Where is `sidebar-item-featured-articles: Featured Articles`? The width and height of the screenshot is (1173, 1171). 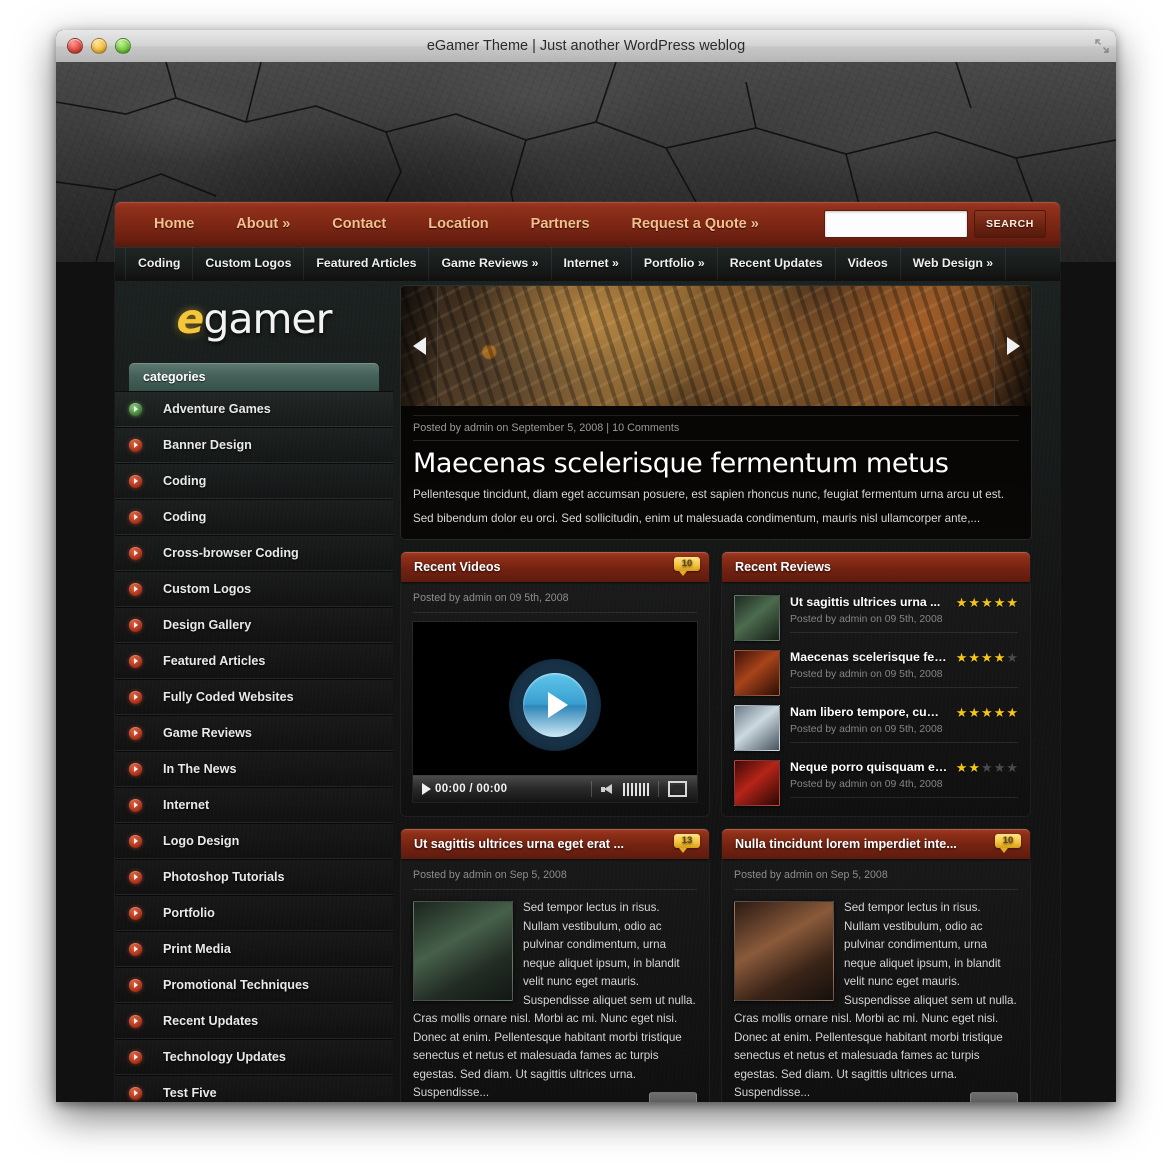 sidebar-item-featured-articles: Featured Articles is located at coordinates (254, 661).